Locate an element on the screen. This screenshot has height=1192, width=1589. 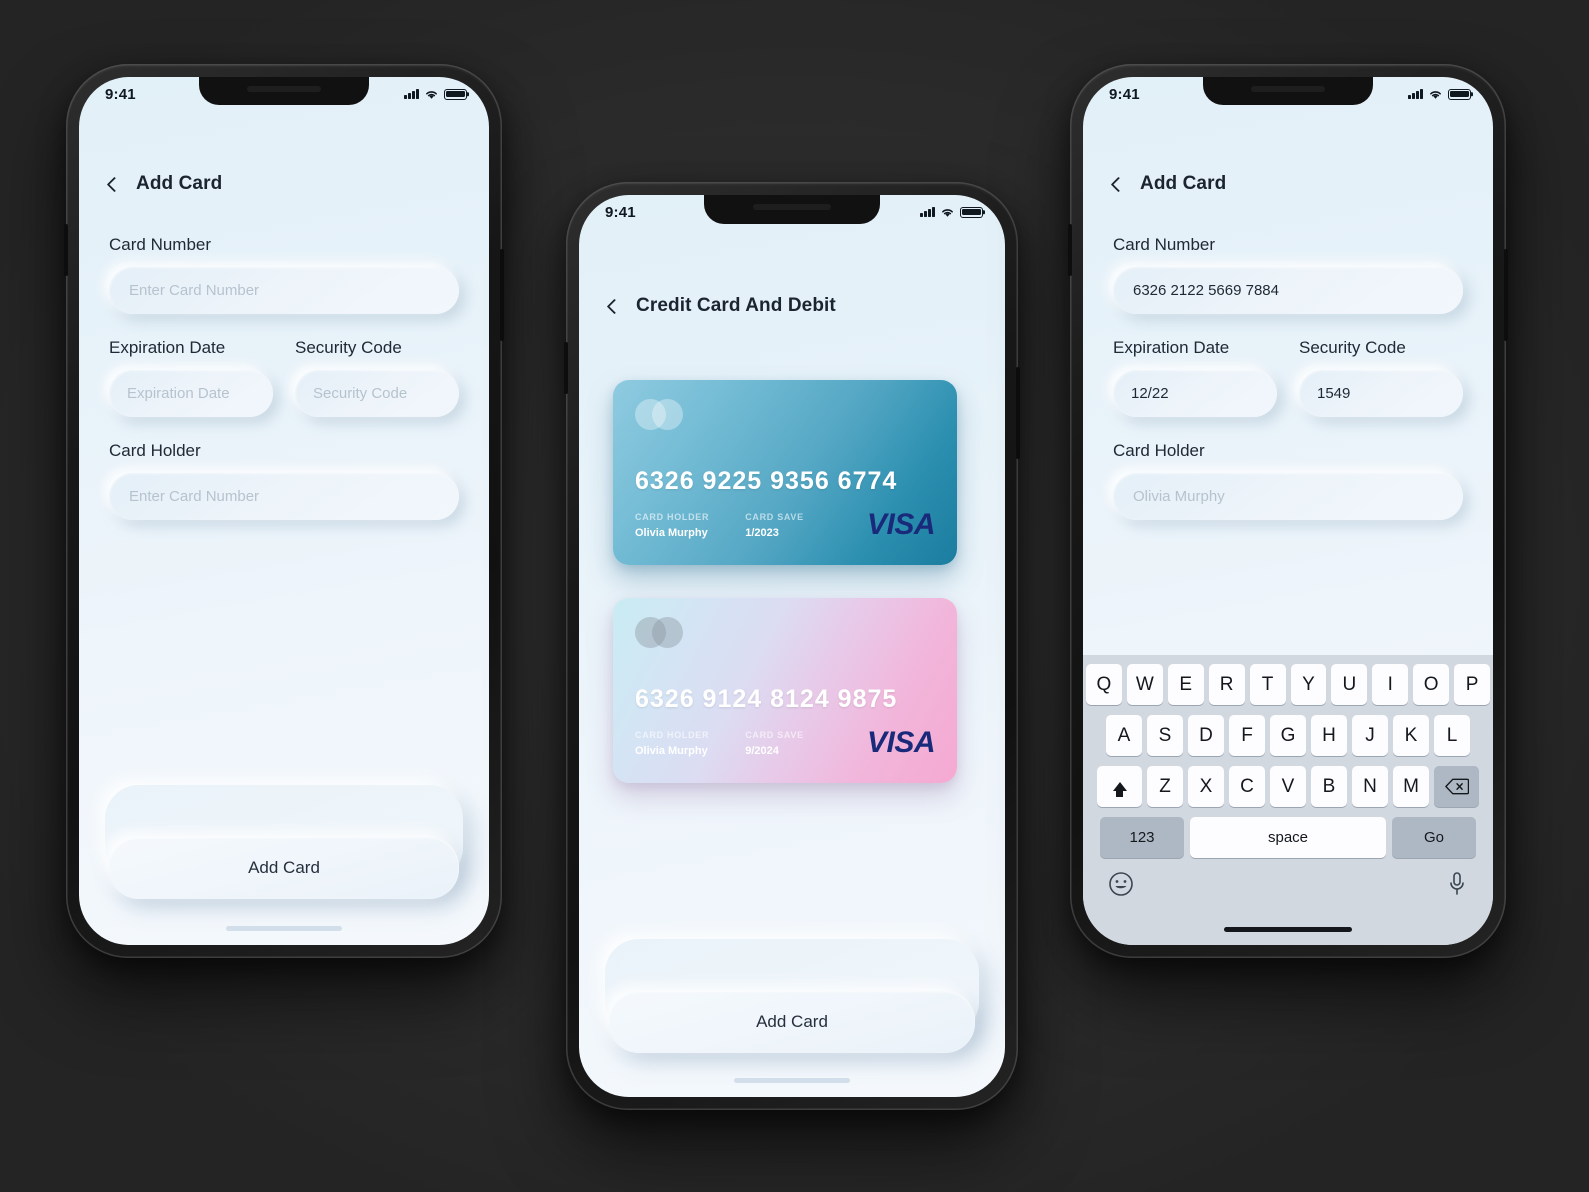
card-holder-label: Card Holder is located at coordinates (155, 450).